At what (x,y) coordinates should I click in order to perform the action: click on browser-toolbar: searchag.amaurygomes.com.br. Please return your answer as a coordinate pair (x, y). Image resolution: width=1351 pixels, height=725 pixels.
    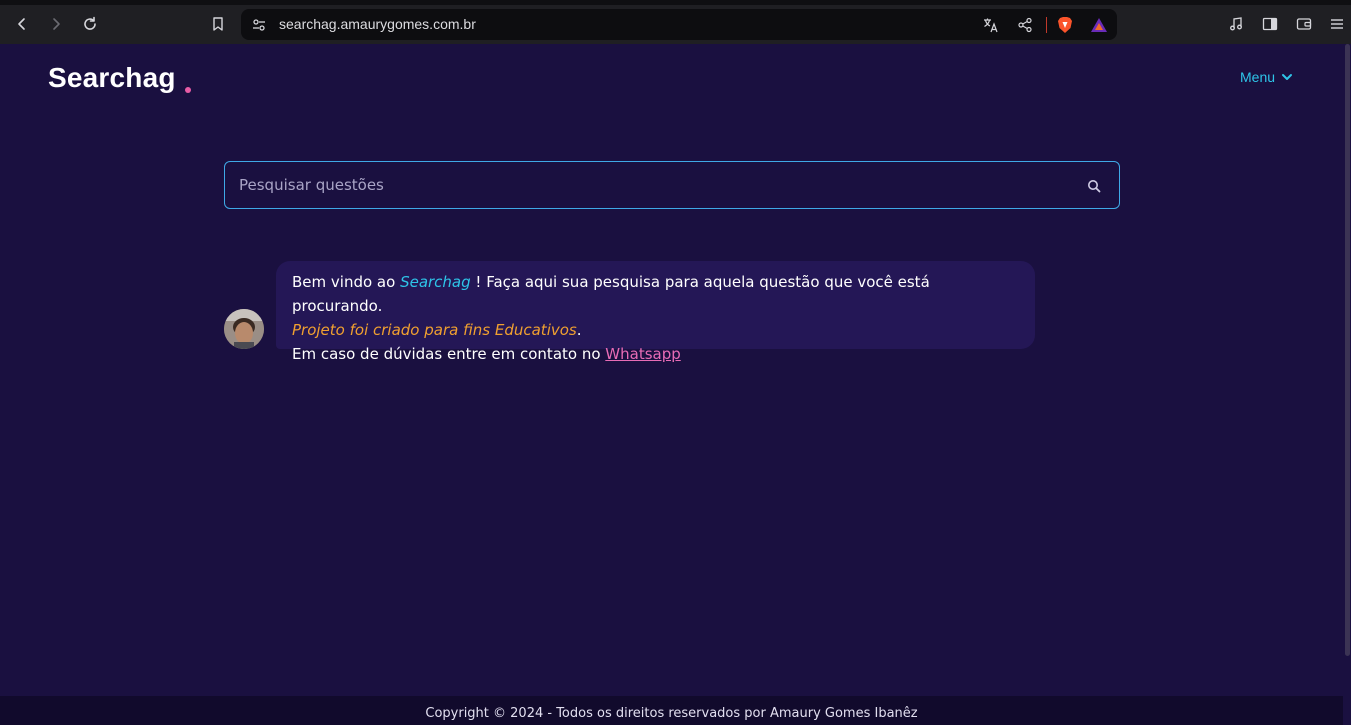
    Looking at the image, I should click on (675, 24).